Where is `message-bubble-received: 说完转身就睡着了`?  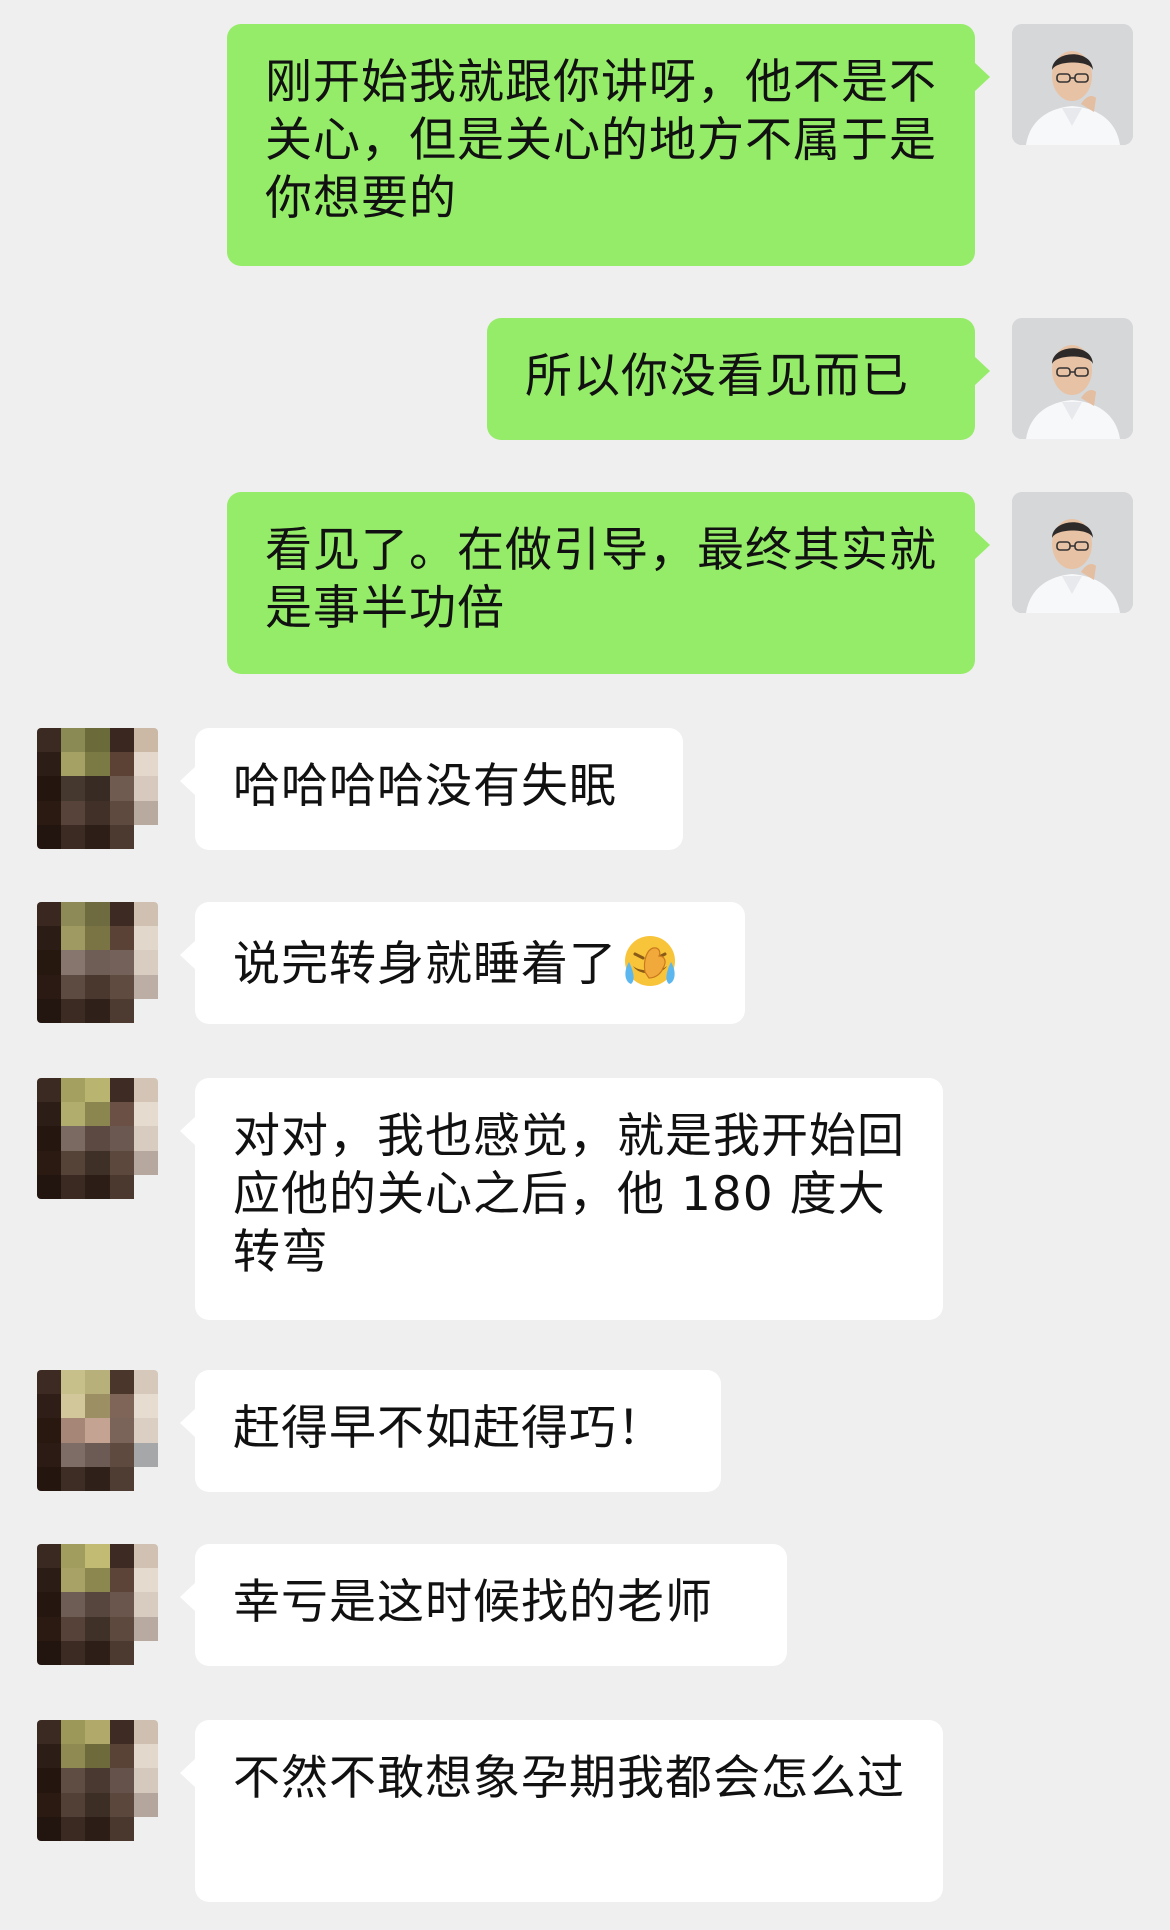
message-bubble-received: 说完转身就睡着了 is located at coordinates (462, 963).